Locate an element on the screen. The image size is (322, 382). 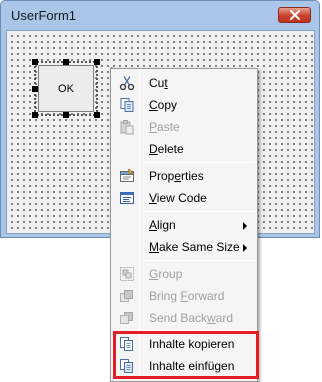
close-icon is located at coordinates (295, 15).